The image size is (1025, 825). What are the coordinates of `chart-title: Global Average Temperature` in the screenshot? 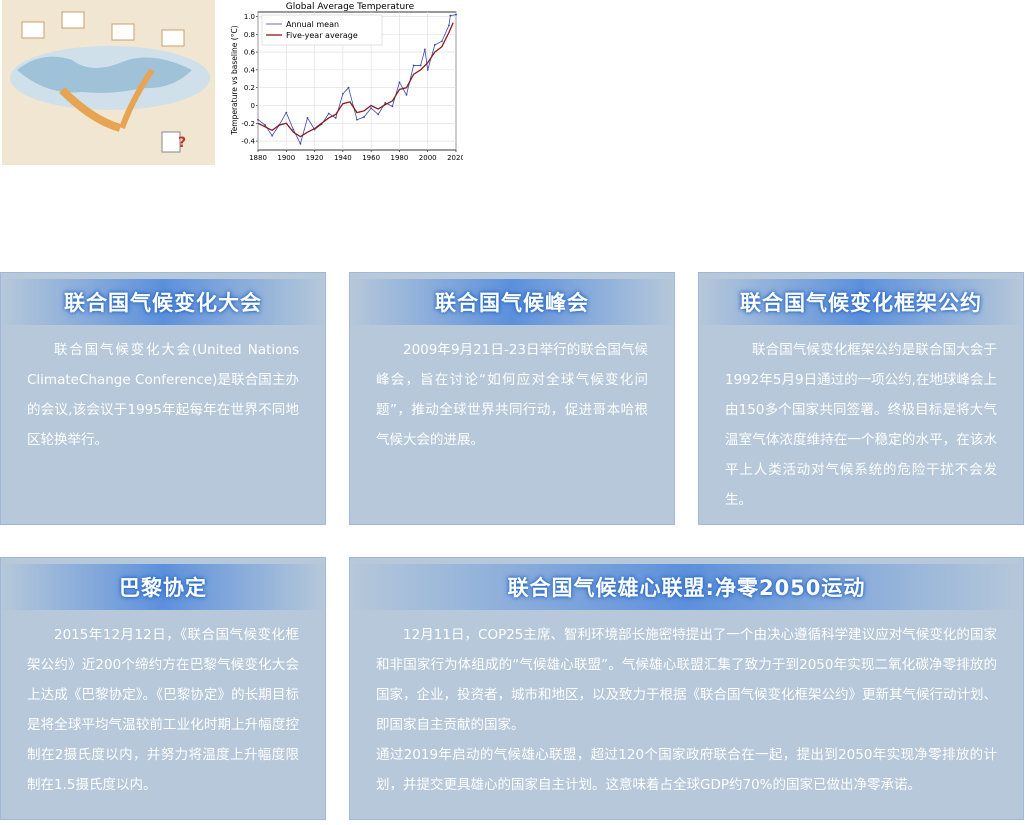 It's located at (350, 7).